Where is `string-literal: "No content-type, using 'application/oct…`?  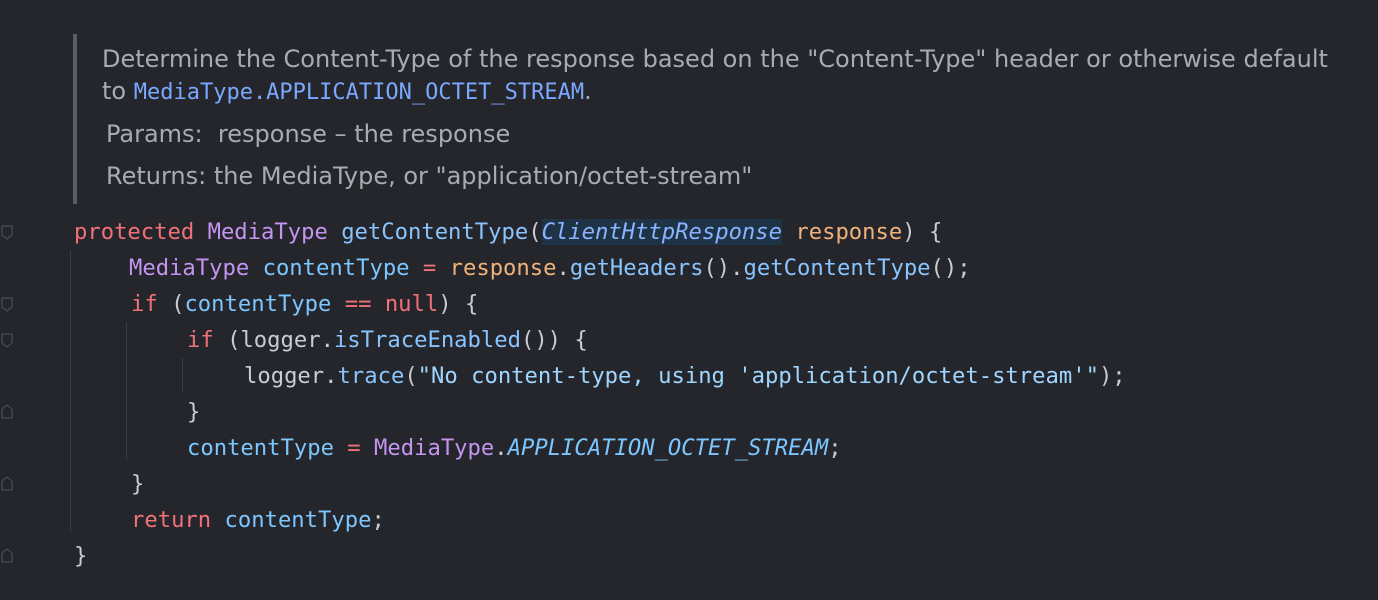
string-literal: "No content-type, using 'application/oct… is located at coordinates (758, 376).